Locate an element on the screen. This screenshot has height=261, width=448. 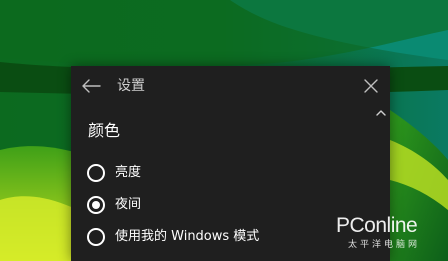
radio-option-label: 亮度 is located at coordinates (128, 172).